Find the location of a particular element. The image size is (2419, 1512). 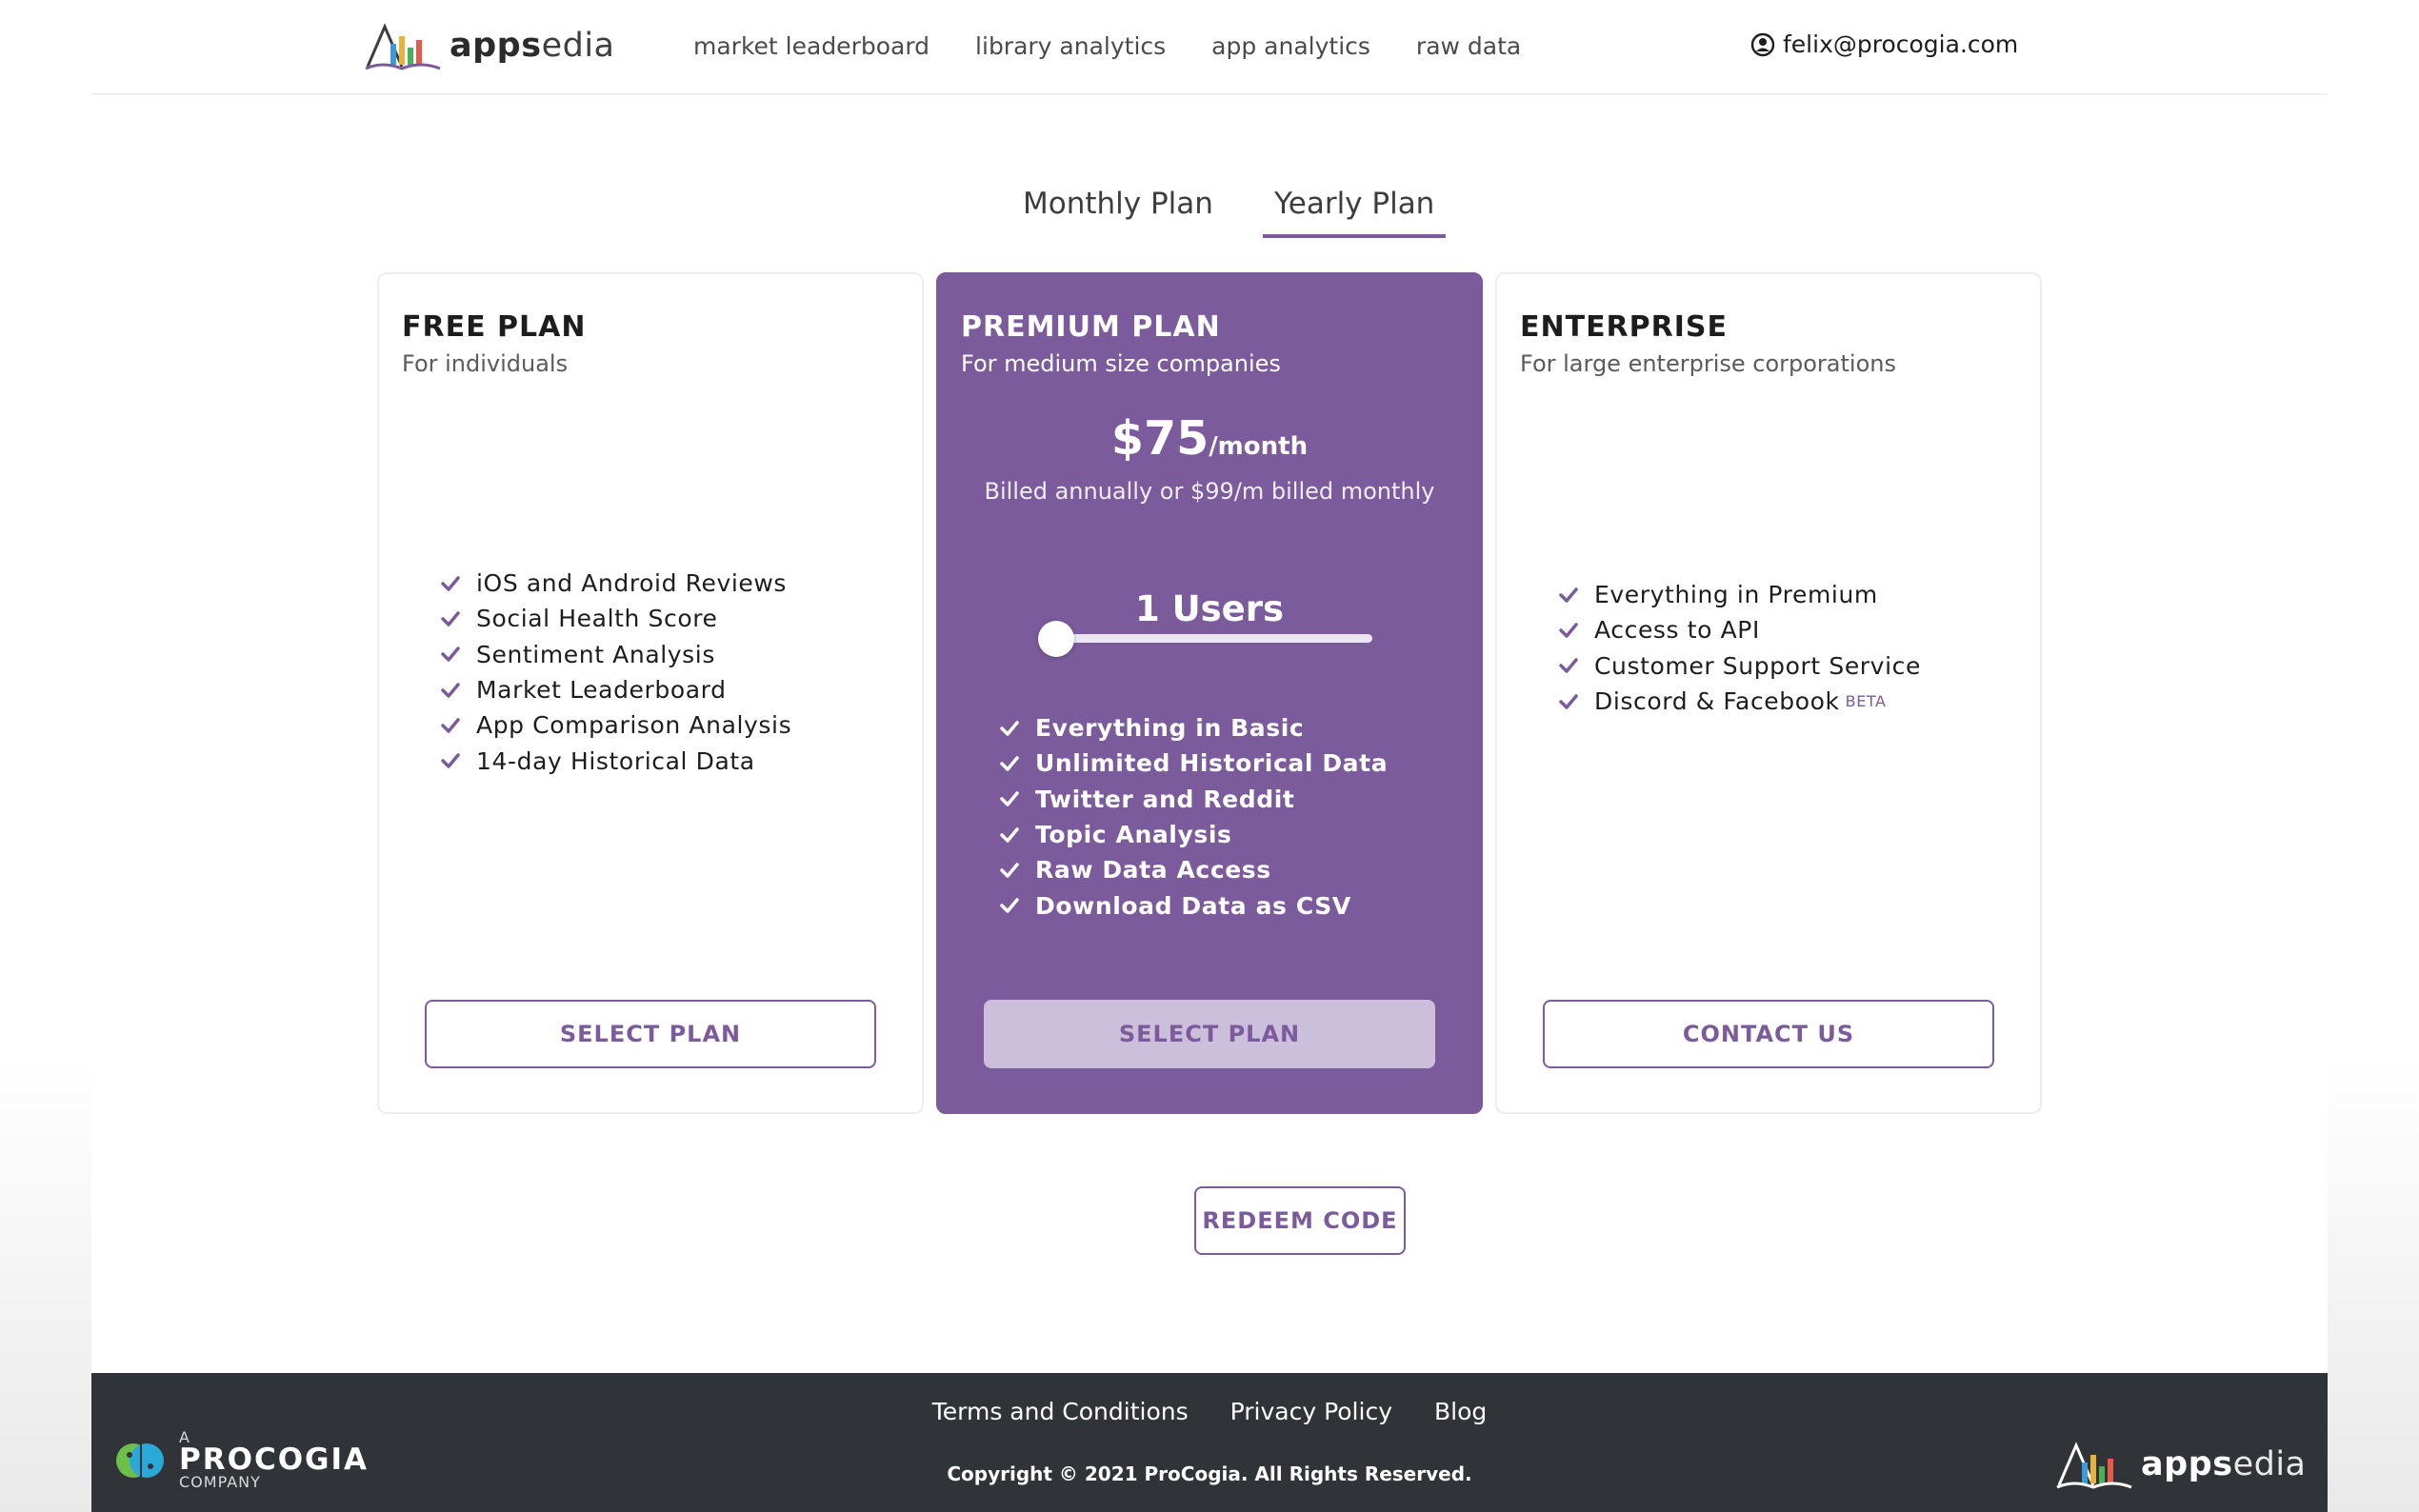

redeem-code-button: REDEEM CODE is located at coordinates (1300, 1220).